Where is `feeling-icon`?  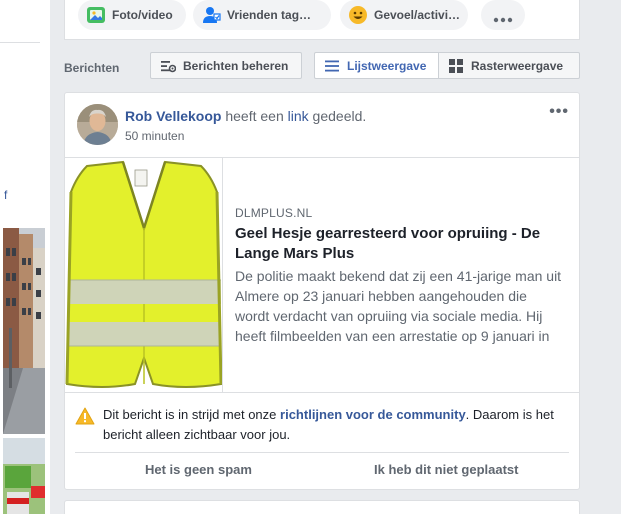
feeling-icon is located at coordinates (358, 15).